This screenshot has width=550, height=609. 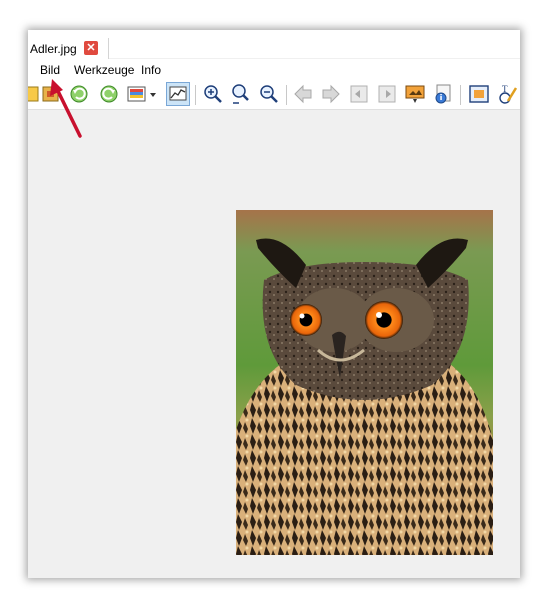 I want to click on zoom-fit-icon, so click(x=241, y=94).